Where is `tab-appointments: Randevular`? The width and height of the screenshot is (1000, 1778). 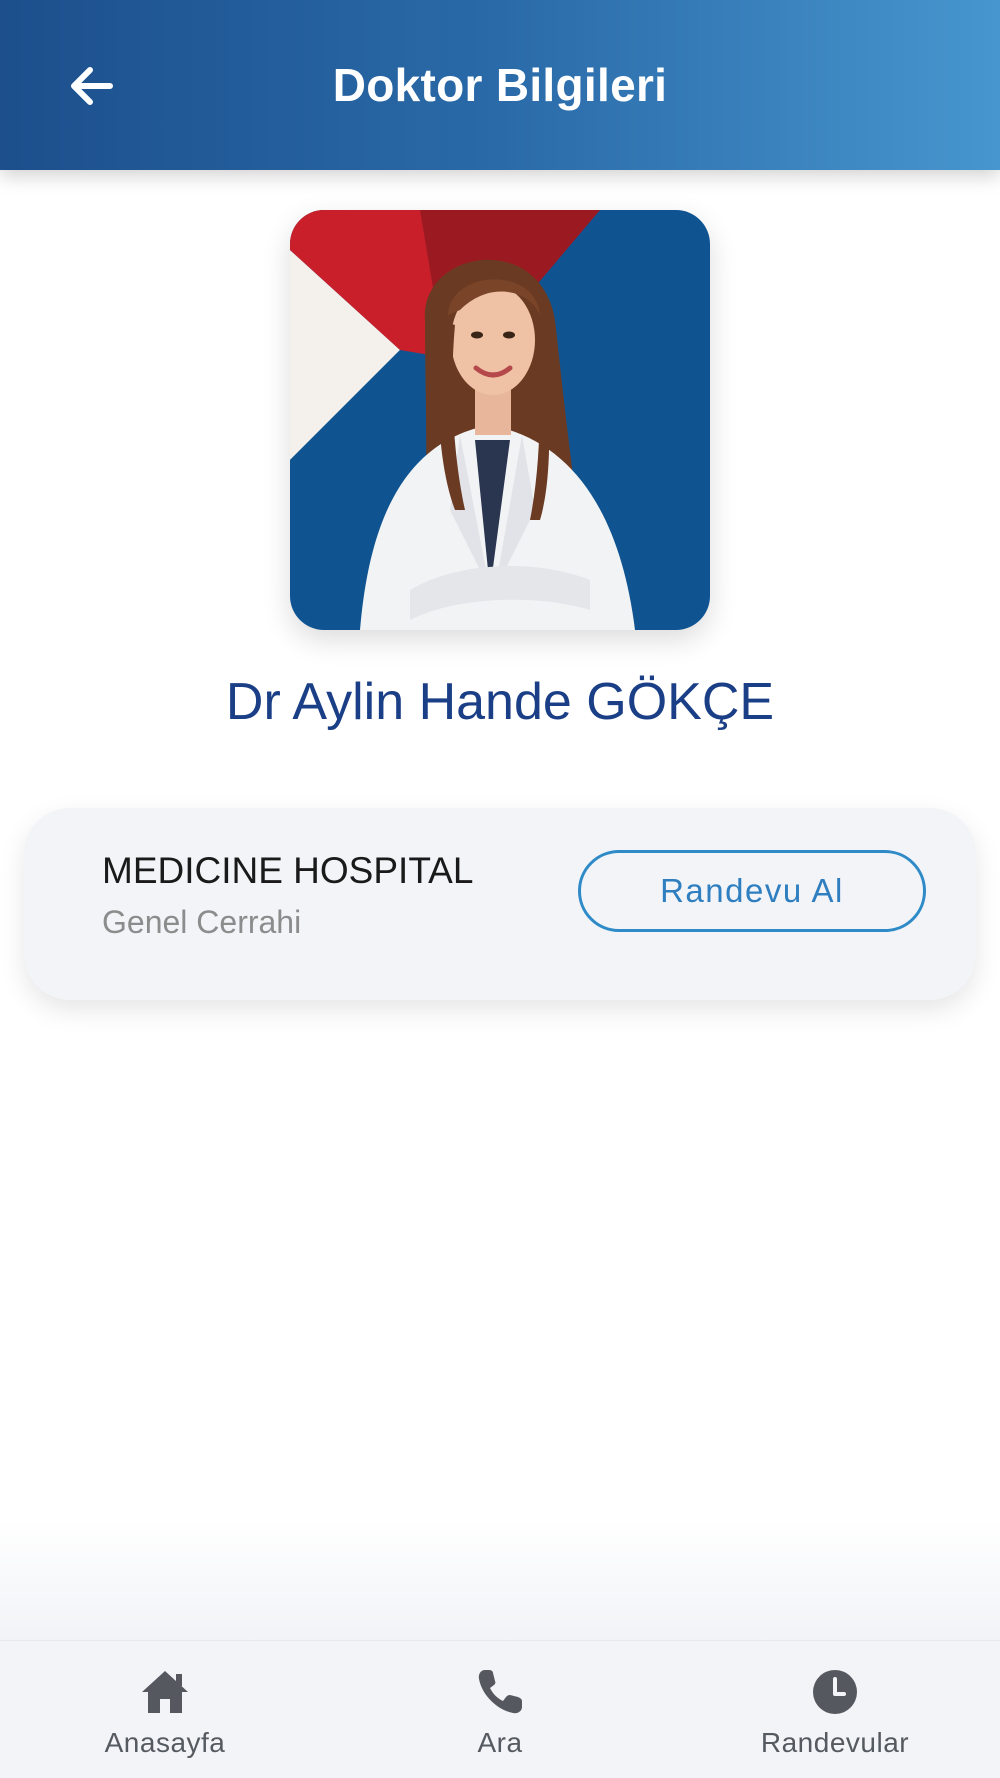
tab-appointments: Randevular is located at coordinates (835, 1709).